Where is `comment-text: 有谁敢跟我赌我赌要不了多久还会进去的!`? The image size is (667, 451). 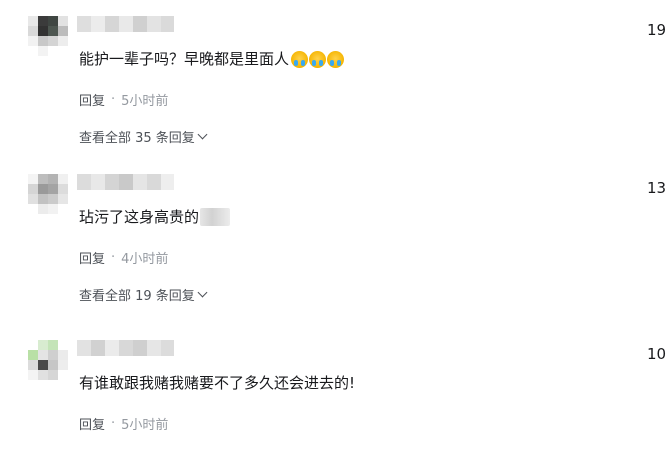 comment-text: 有谁敢跟我赌我赌要不了多久还会进去的! is located at coordinates (217, 383).